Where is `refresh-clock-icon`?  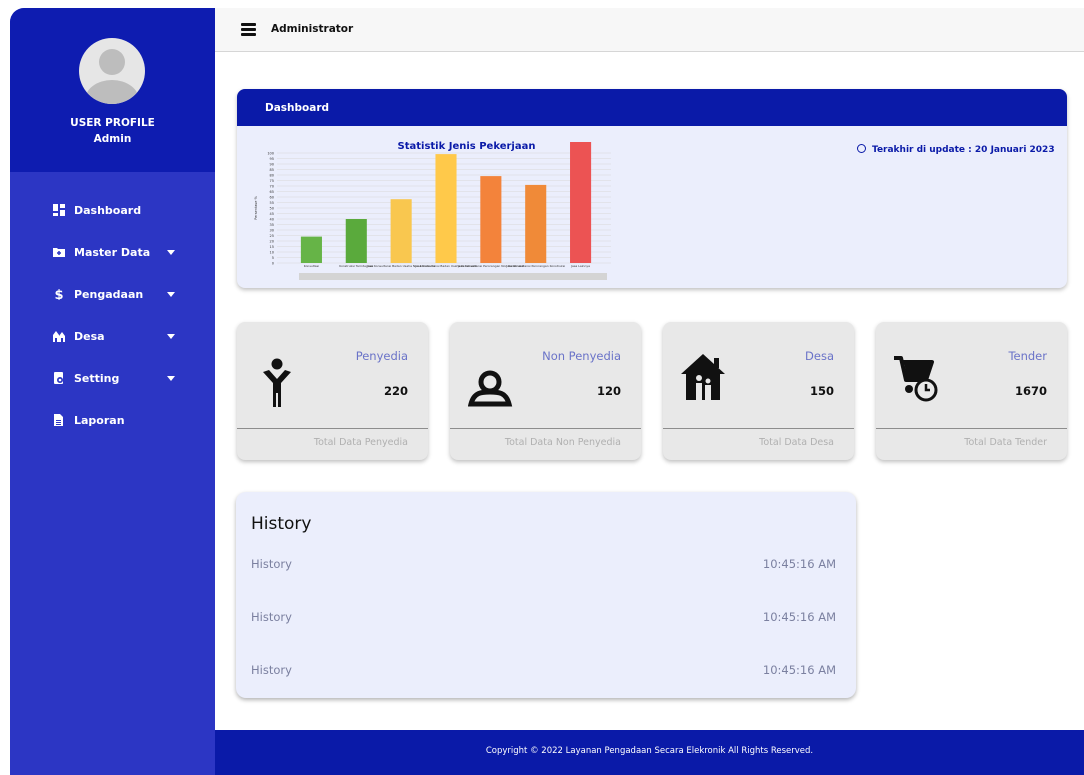 refresh-clock-icon is located at coordinates (861, 148).